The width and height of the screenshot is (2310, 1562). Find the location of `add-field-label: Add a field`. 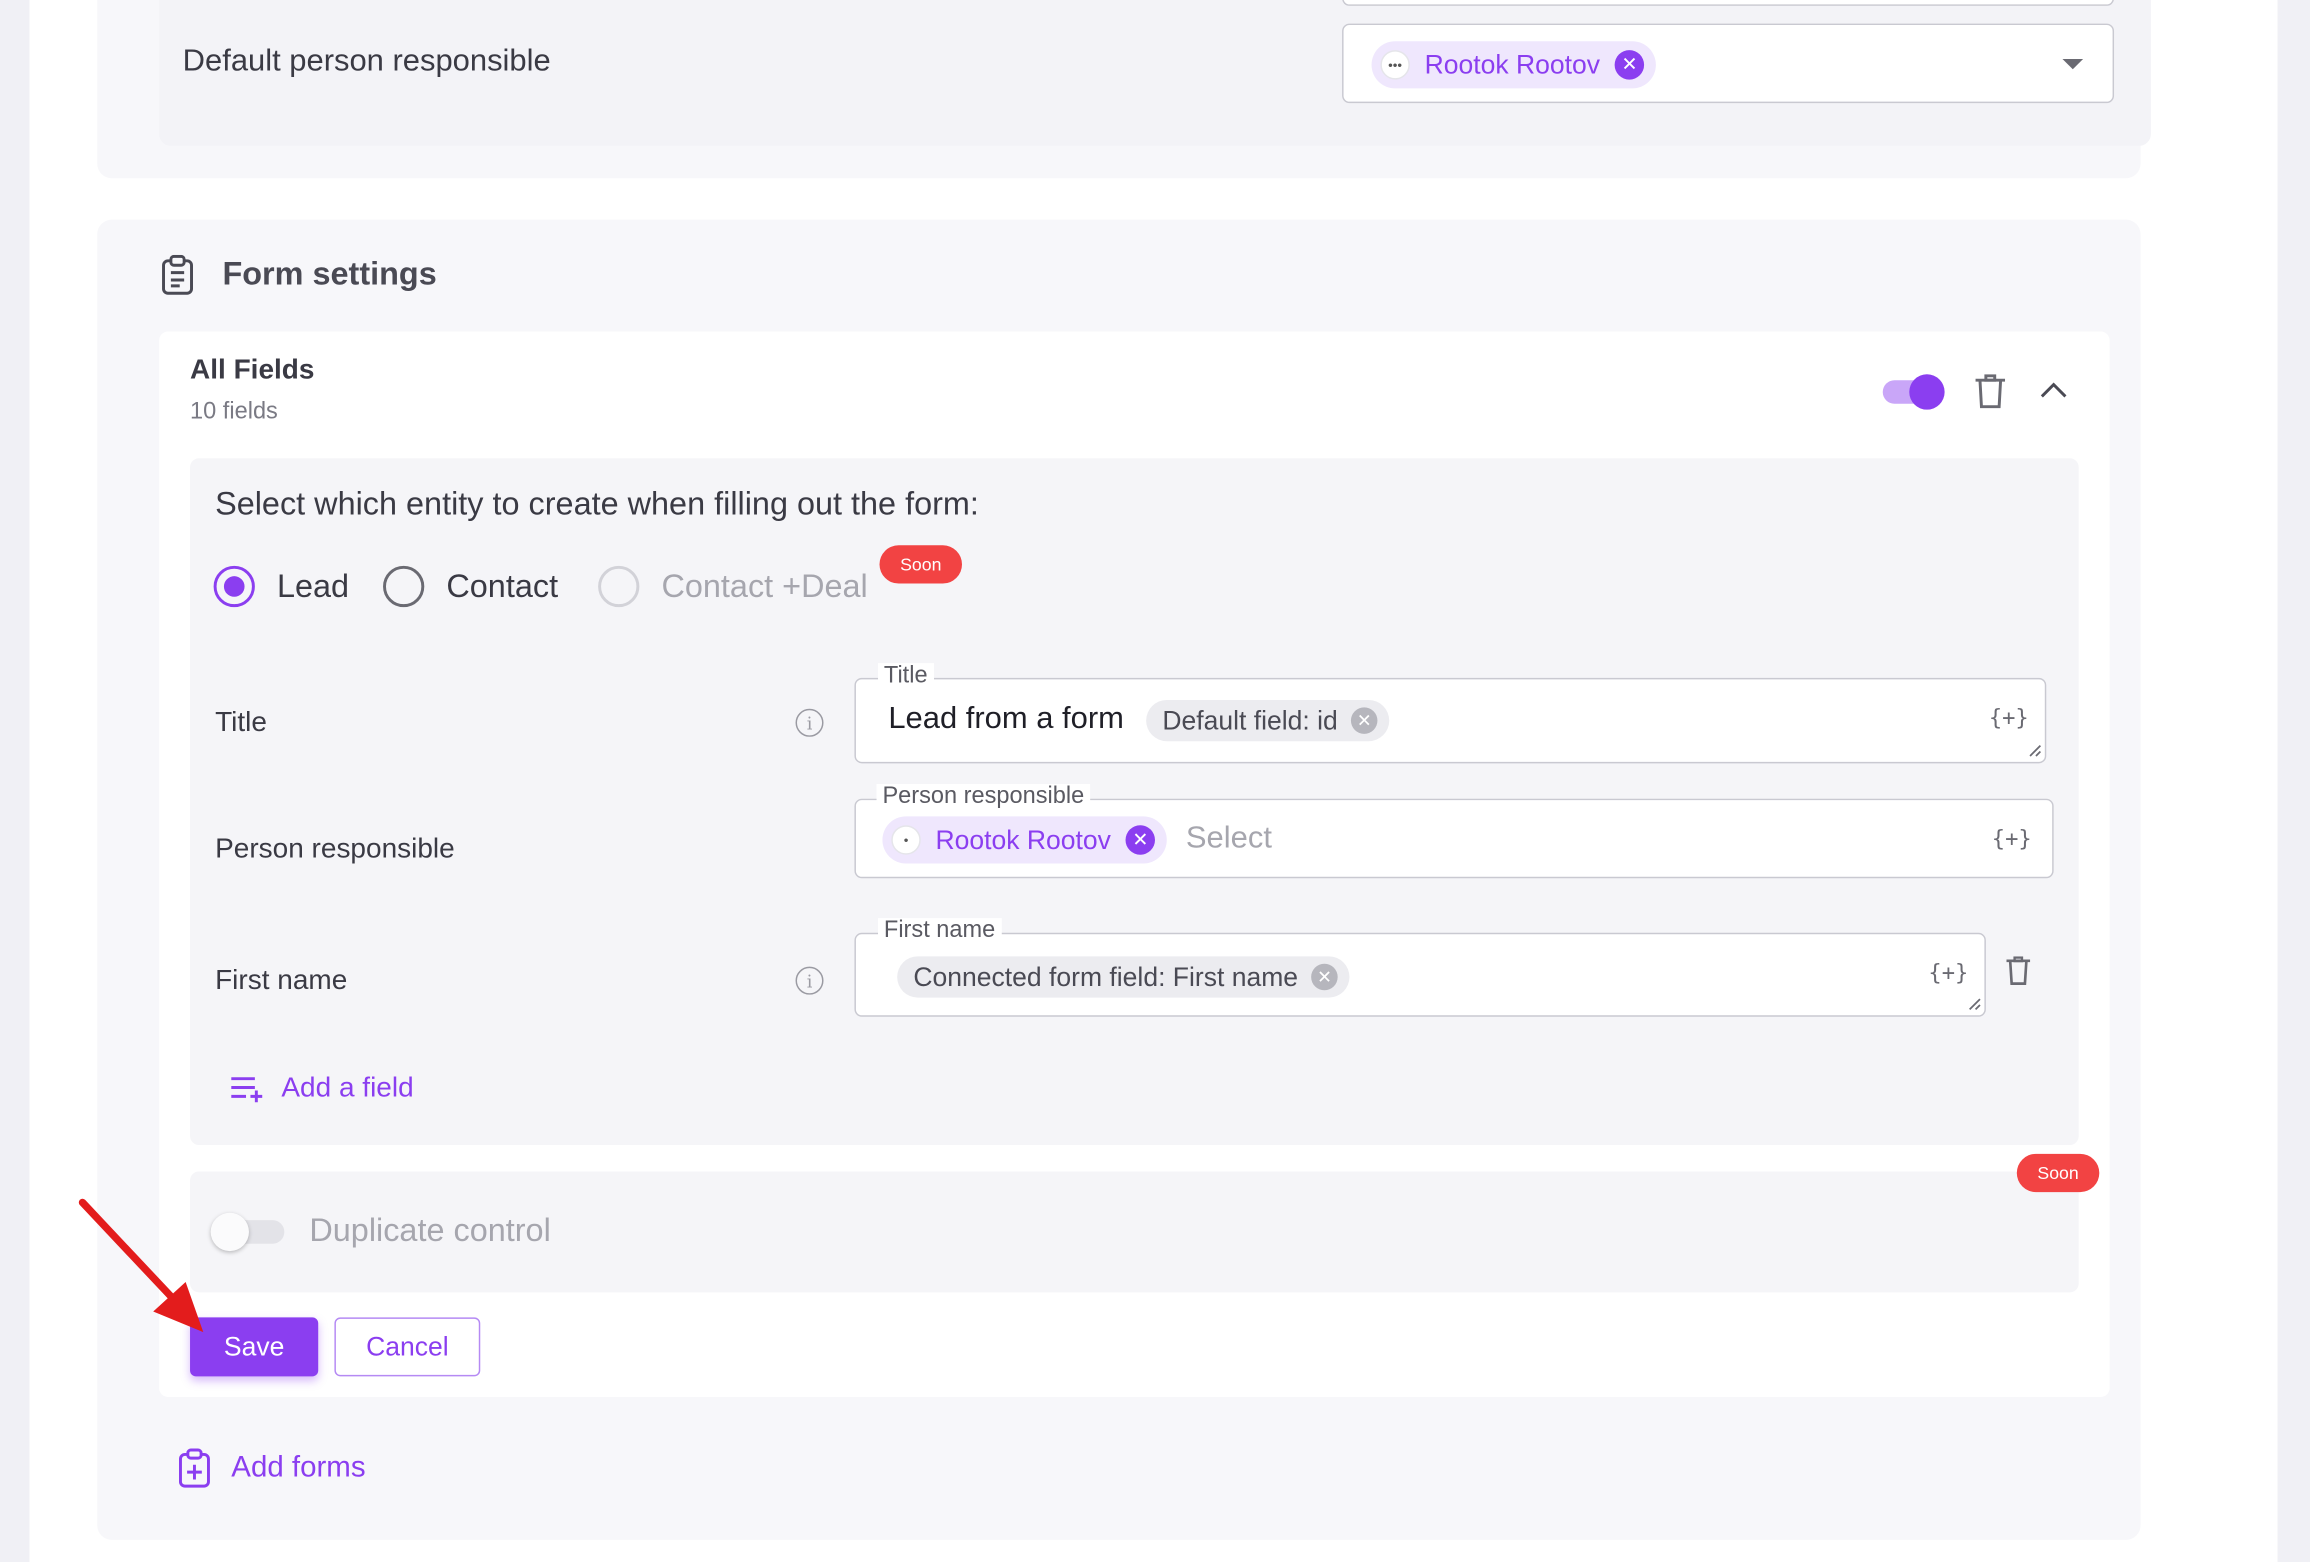

add-field-label: Add a field is located at coordinates (347, 1088).